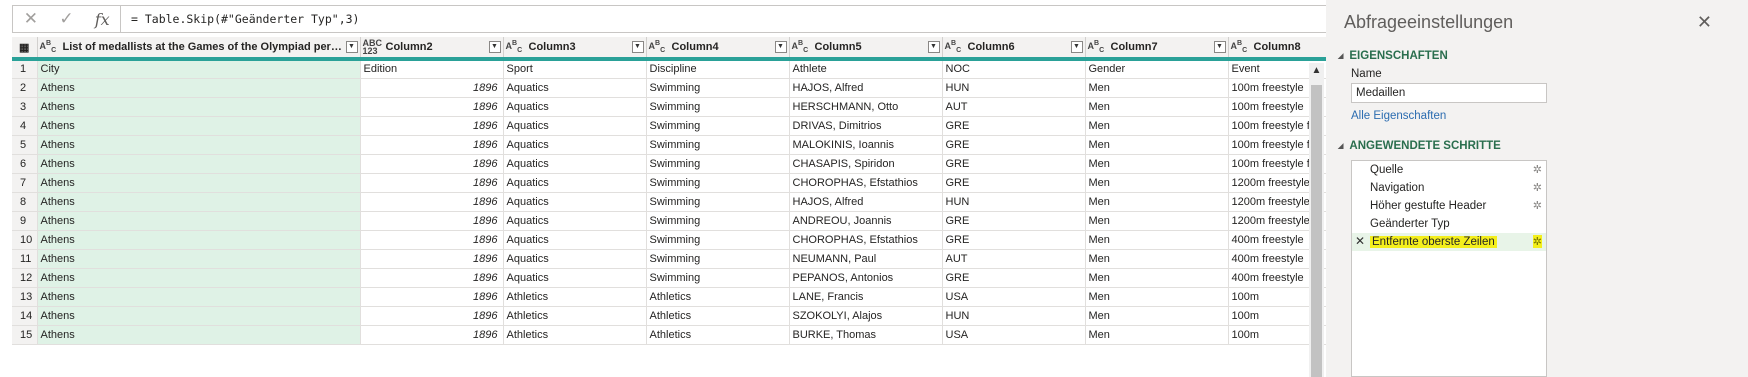 The height and width of the screenshot is (377, 1748). I want to click on row-number: 15, so click(25, 335).